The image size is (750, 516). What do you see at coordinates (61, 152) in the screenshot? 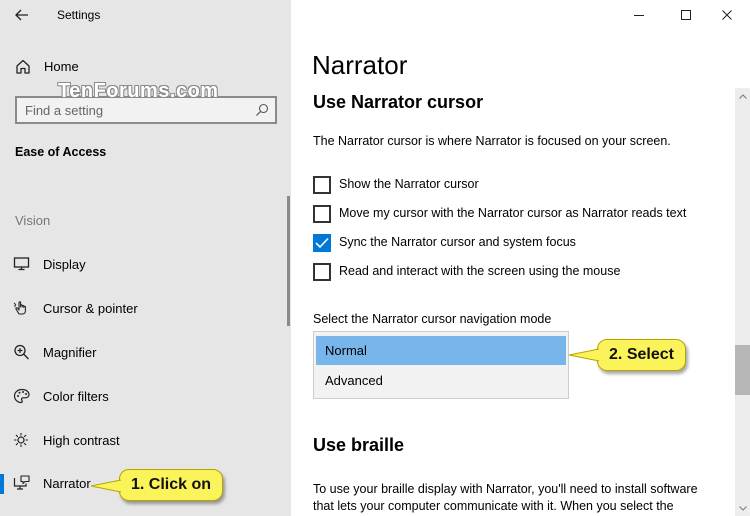
I see `section-title: Ease of Access` at bounding box center [61, 152].